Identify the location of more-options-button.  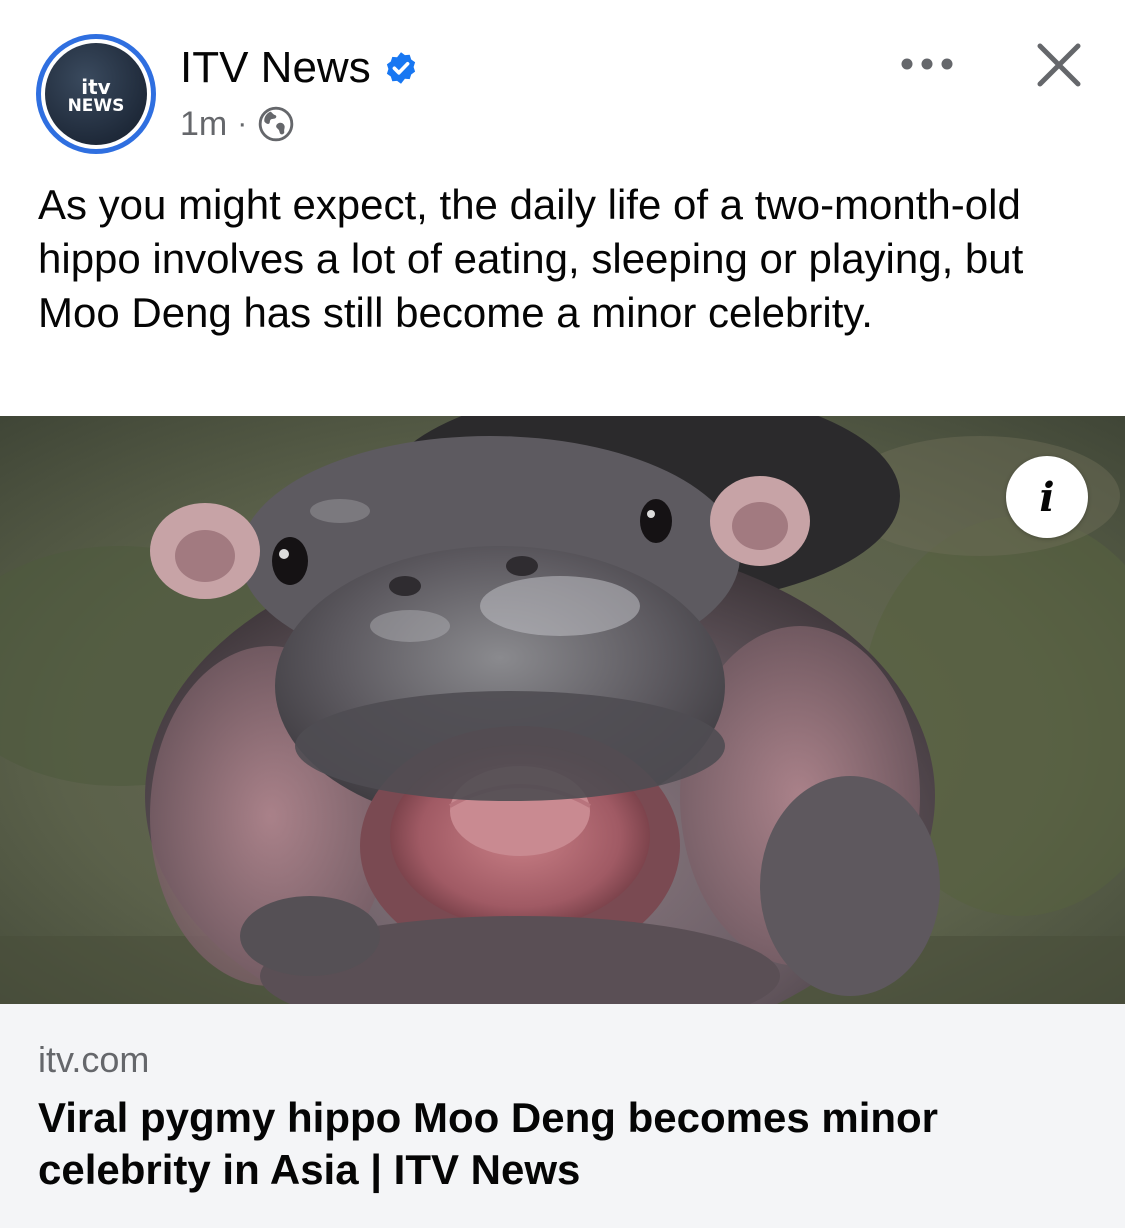
(927, 64).